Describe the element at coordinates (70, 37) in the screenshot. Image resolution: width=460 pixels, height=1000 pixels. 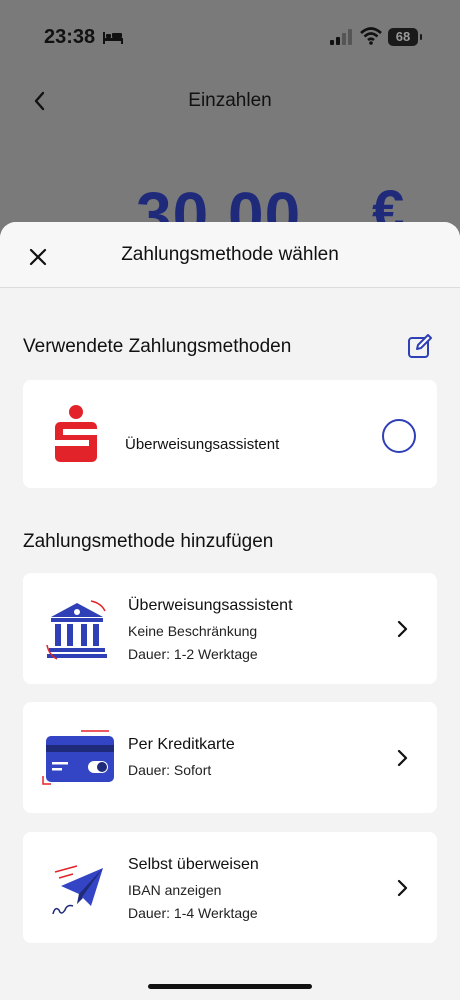
I see `status-time: 23:38` at that location.